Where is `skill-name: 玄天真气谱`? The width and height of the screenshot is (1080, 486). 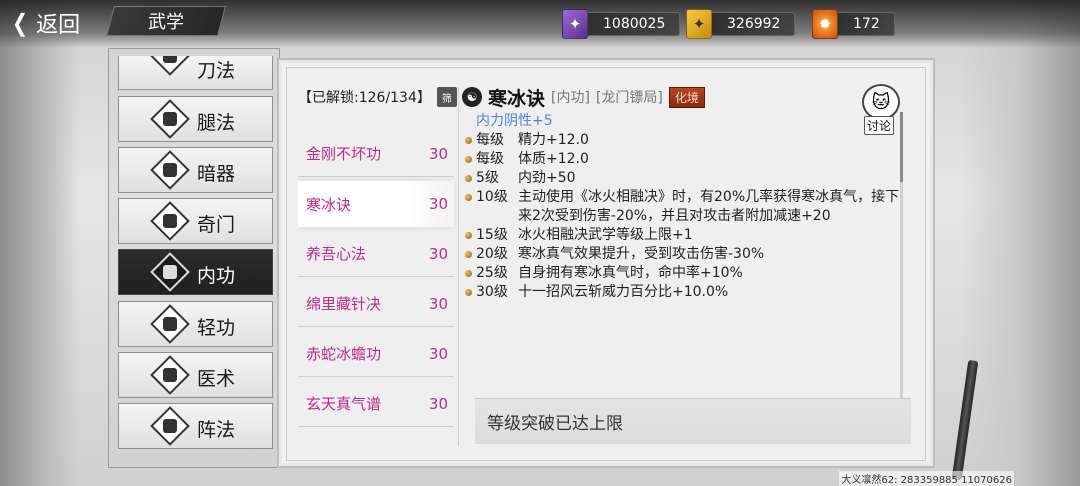
skill-name: 玄天真气谱 is located at coordinates (344, 404).